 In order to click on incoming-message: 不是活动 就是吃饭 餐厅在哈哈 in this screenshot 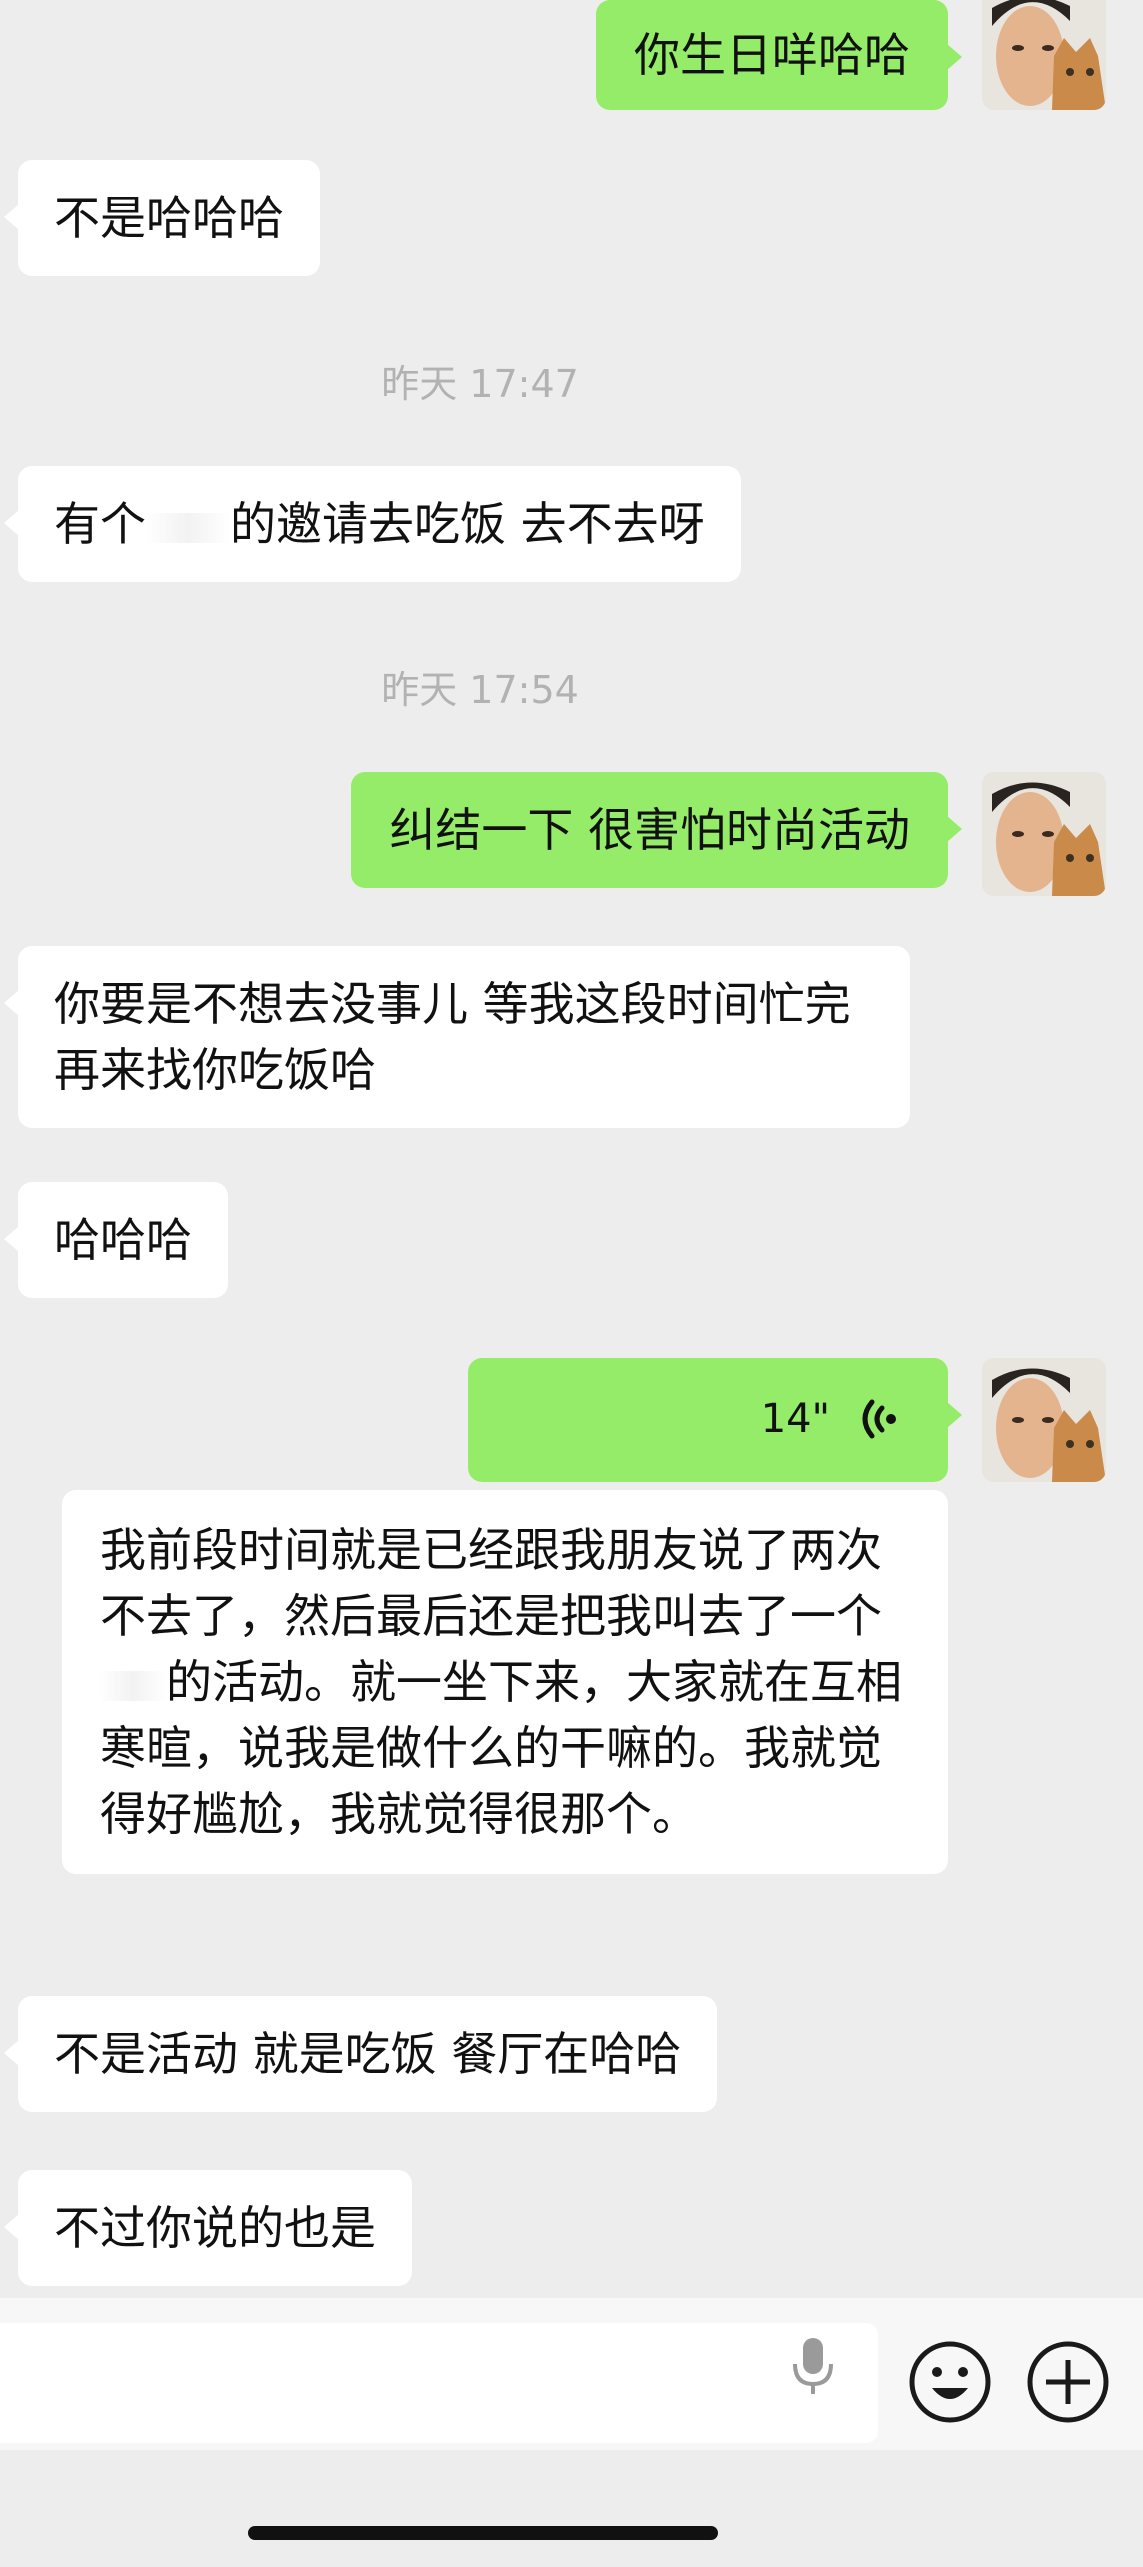, I will do `click(360, 2054)`.